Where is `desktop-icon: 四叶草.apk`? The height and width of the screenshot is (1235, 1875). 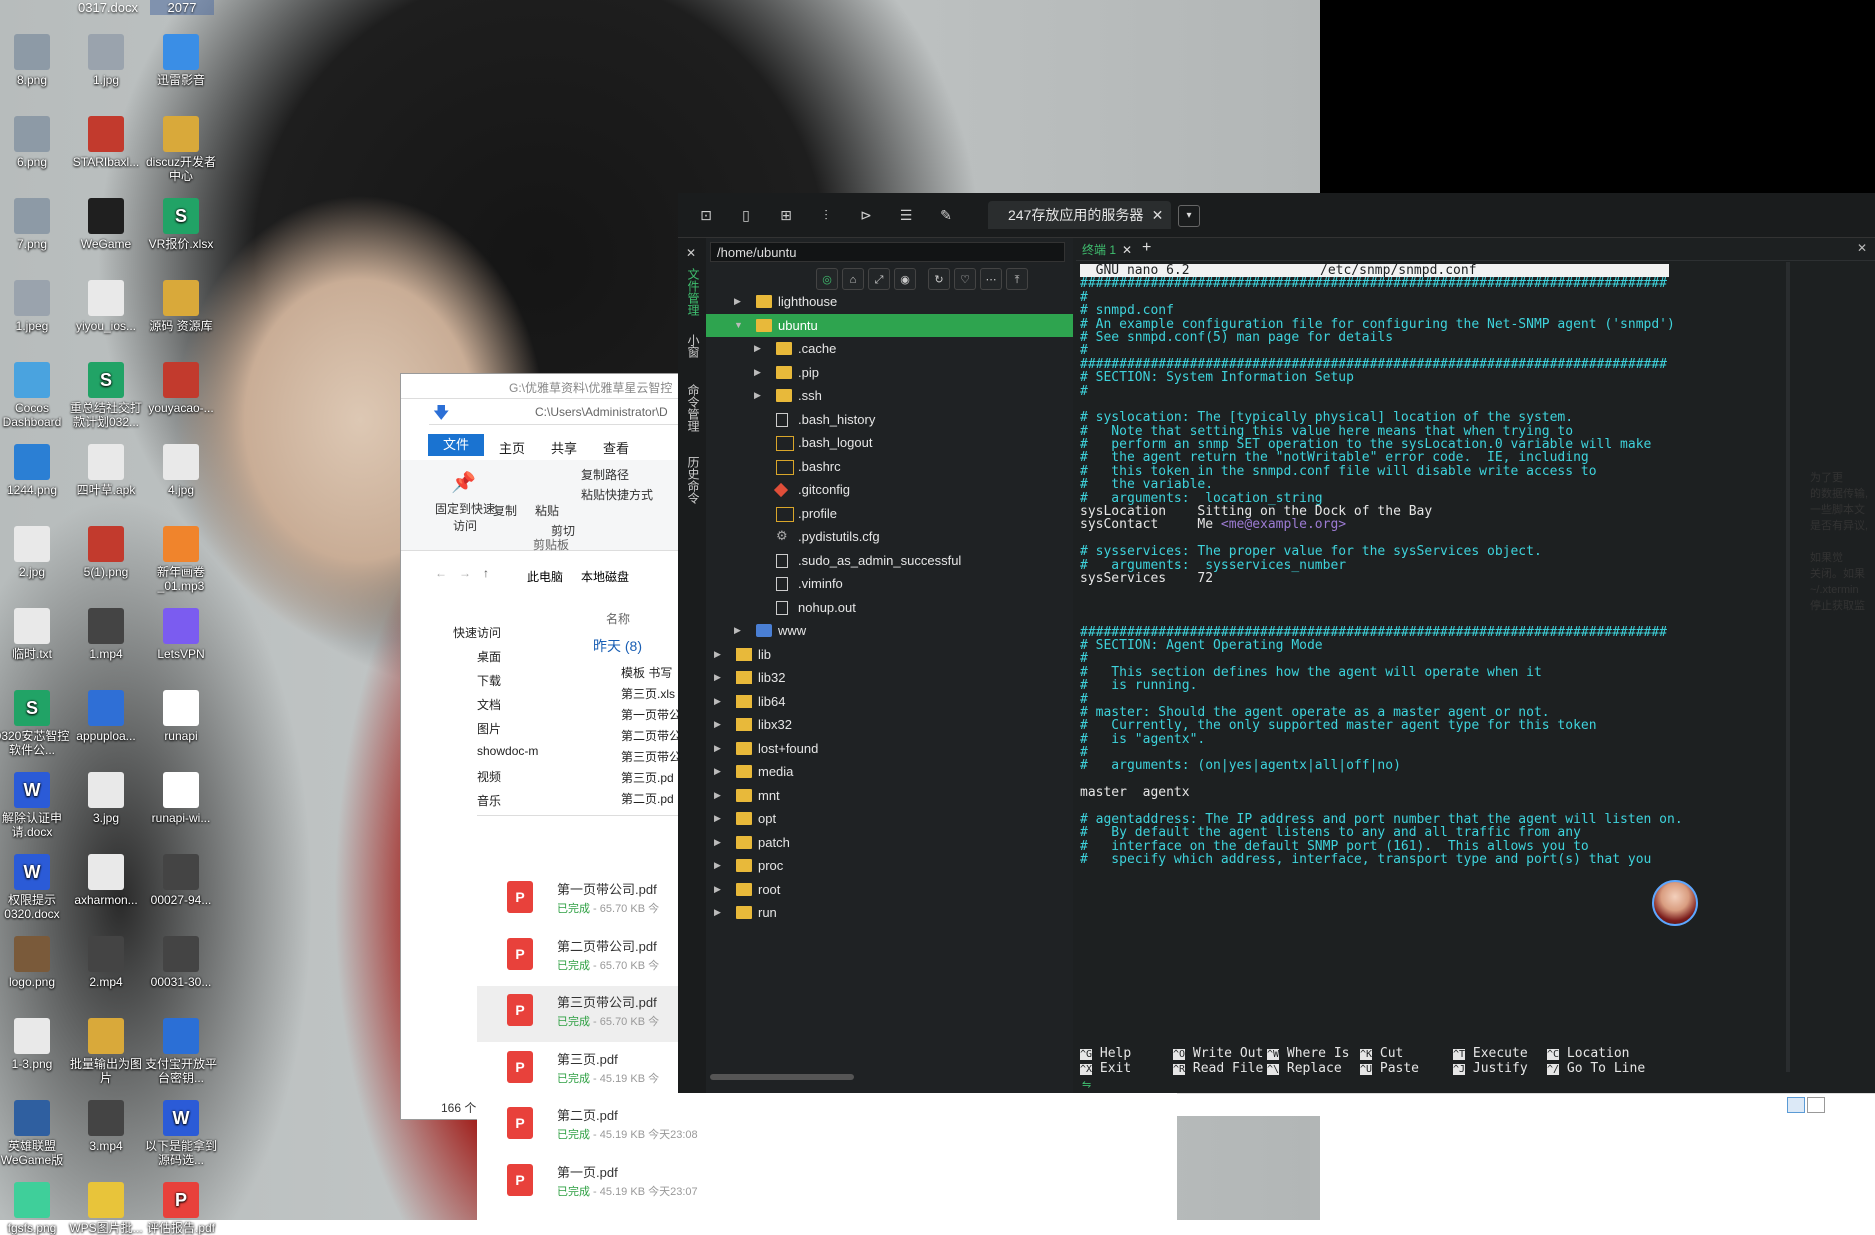
desktop-icon: 四叶草.apk is located at coordinates (106, 470).